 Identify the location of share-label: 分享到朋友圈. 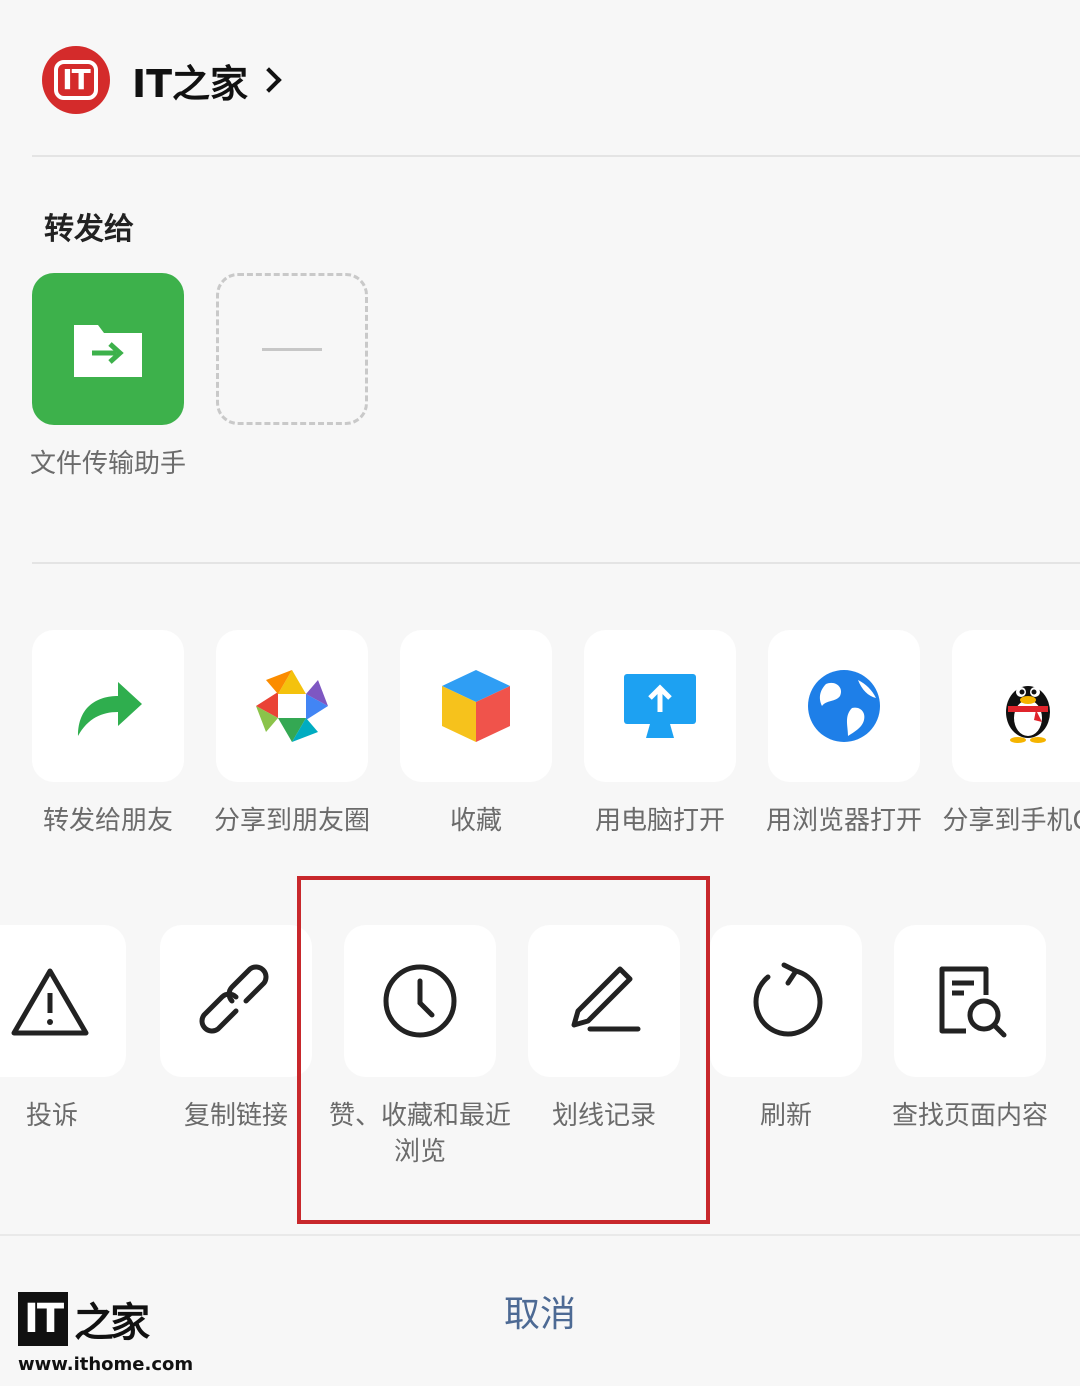
(291, 821).